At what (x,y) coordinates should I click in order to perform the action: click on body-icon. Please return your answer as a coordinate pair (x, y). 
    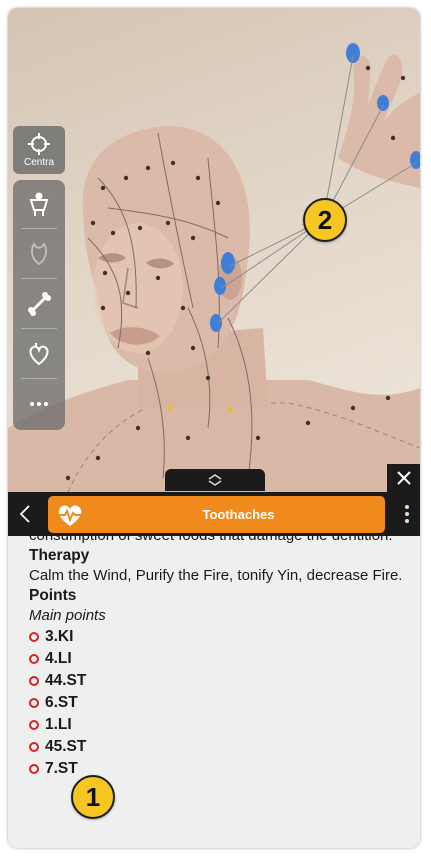
    Looking at the image, I should click on (39, 204).